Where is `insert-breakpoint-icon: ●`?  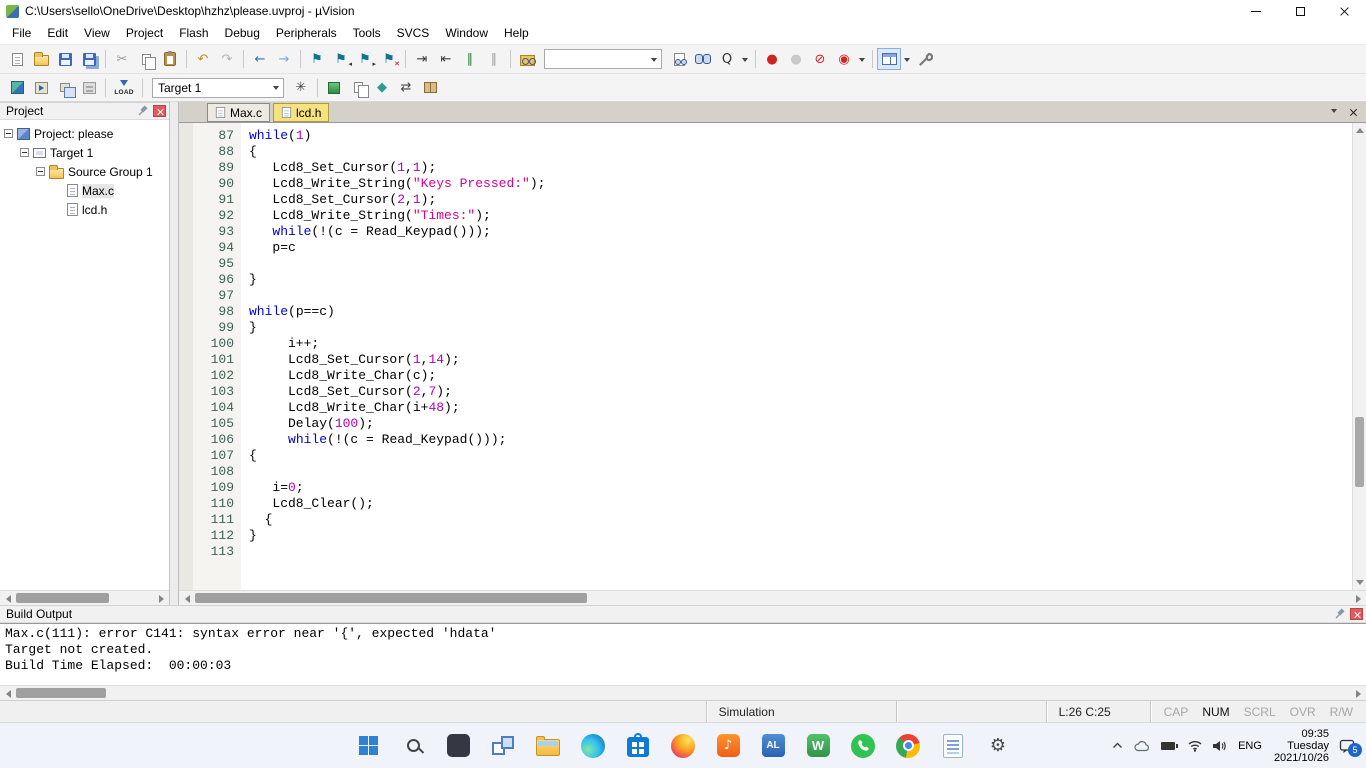 insert-breakpoint-icon: ● is located at coordinates (772, 59).